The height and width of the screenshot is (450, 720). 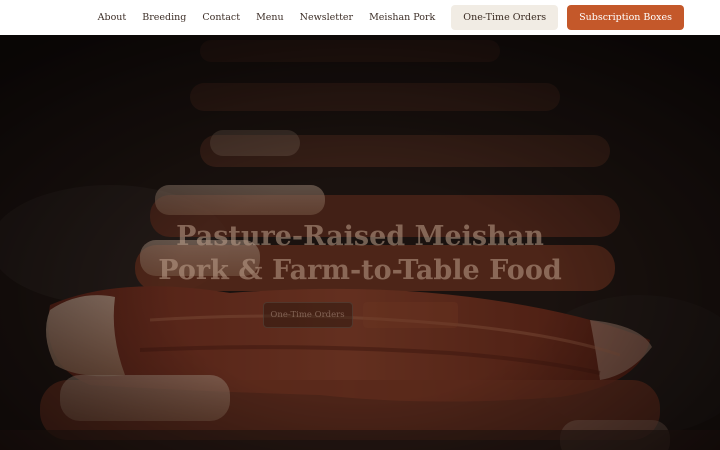 I want to click on nav-link-about: About, so click(x=112, y=17).